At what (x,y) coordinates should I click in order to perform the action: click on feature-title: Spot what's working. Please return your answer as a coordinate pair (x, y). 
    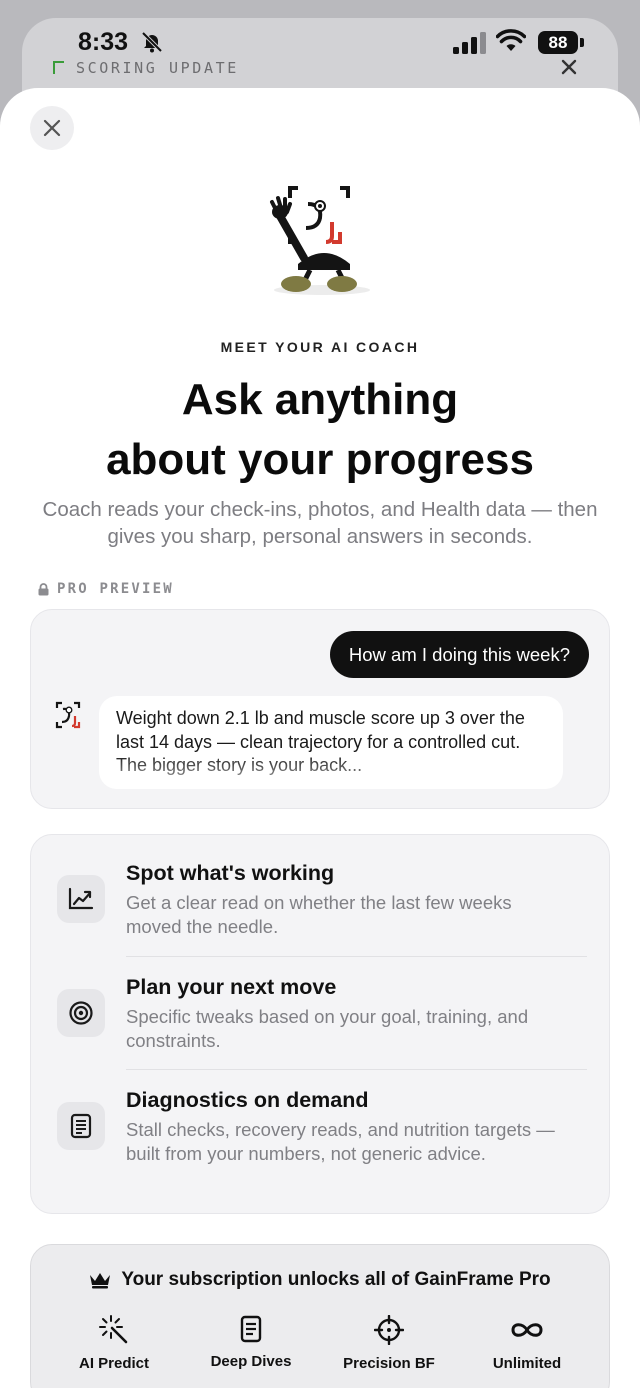
    Looking at the image, I should click on (230, 873).